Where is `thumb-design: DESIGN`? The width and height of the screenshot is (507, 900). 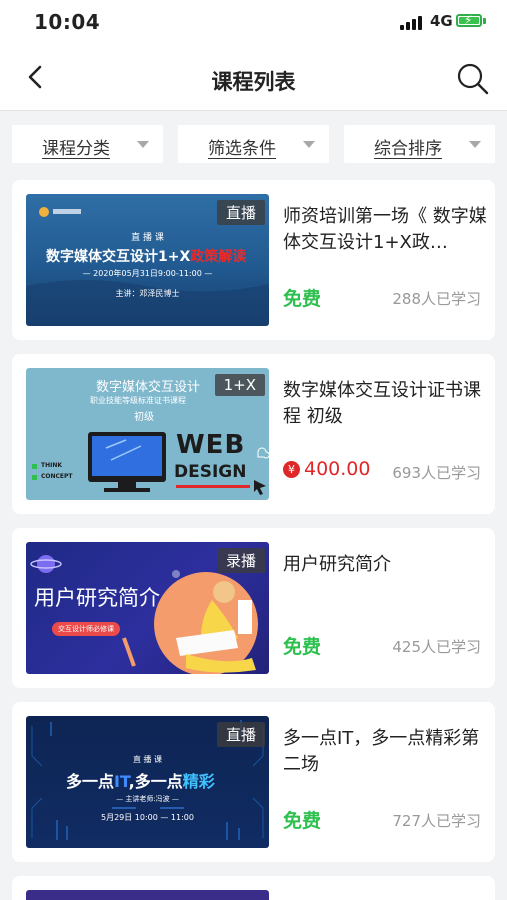 thumb-design: DESIGN is located at coordinates (210, 472).